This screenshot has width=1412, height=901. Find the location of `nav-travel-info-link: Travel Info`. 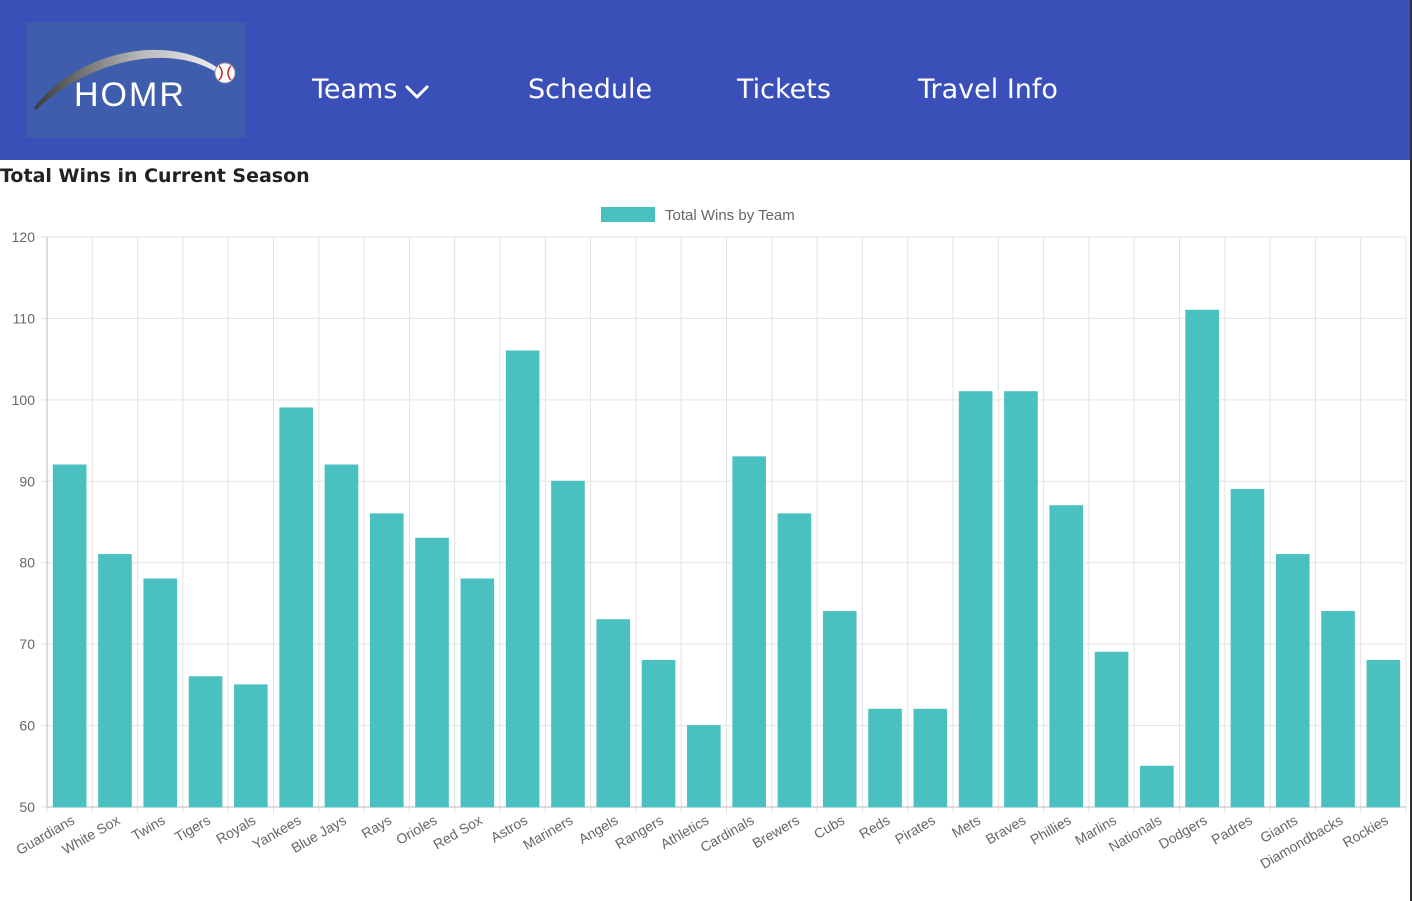

nav-travel-info-link: Travel Info is located at coordinates (988, 89).